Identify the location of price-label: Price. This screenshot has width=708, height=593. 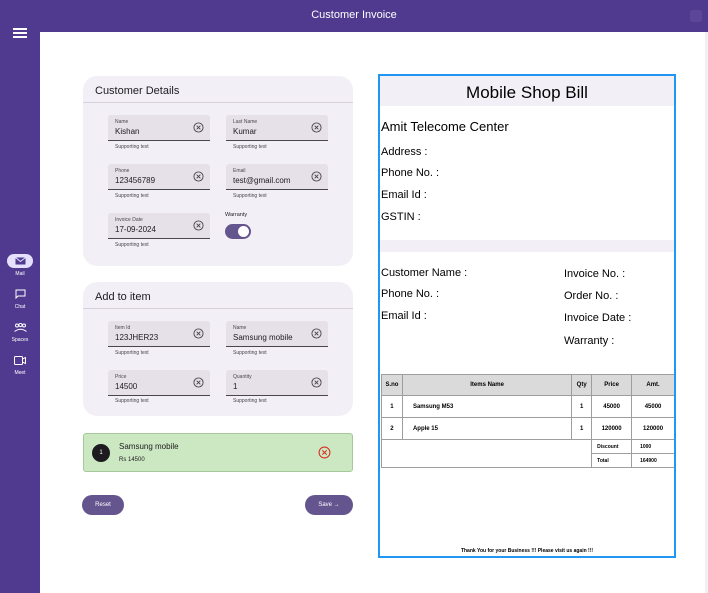
(121, 377).